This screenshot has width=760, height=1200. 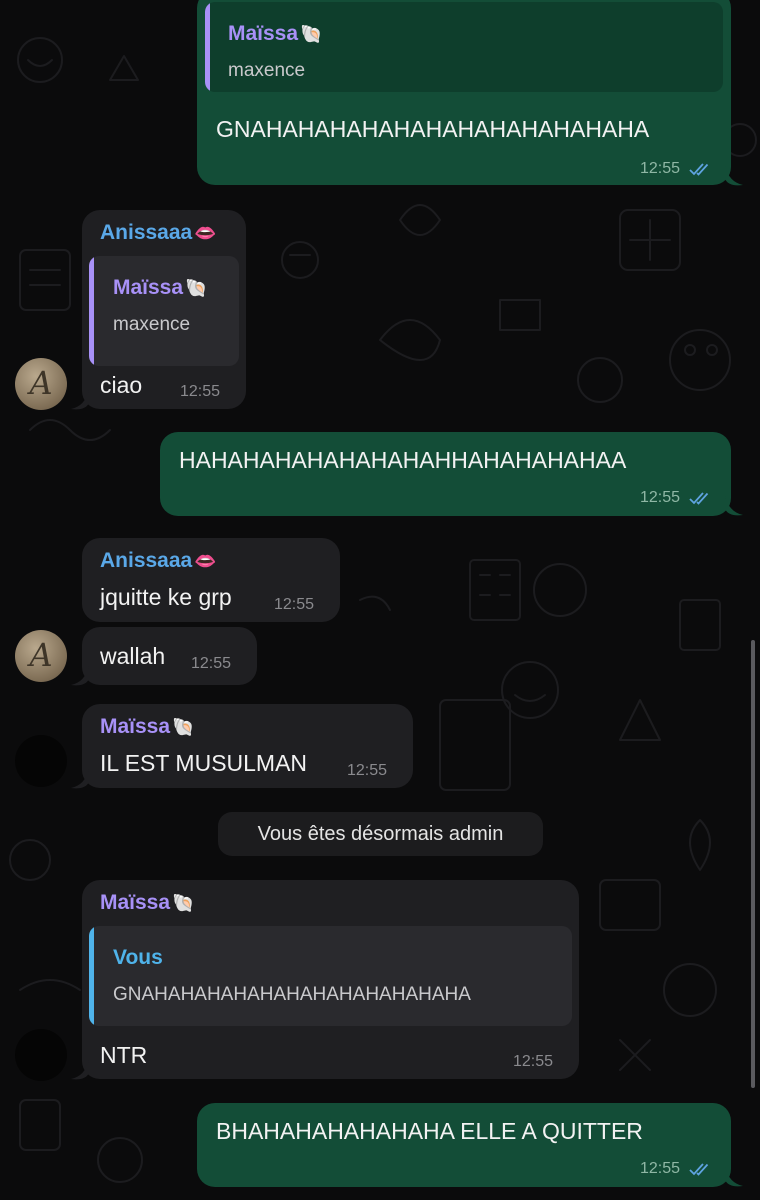 What do you see at coordinates (121, 385) in the screenshot?
I see `message-text: ciao` at bounding box center [121, 385].